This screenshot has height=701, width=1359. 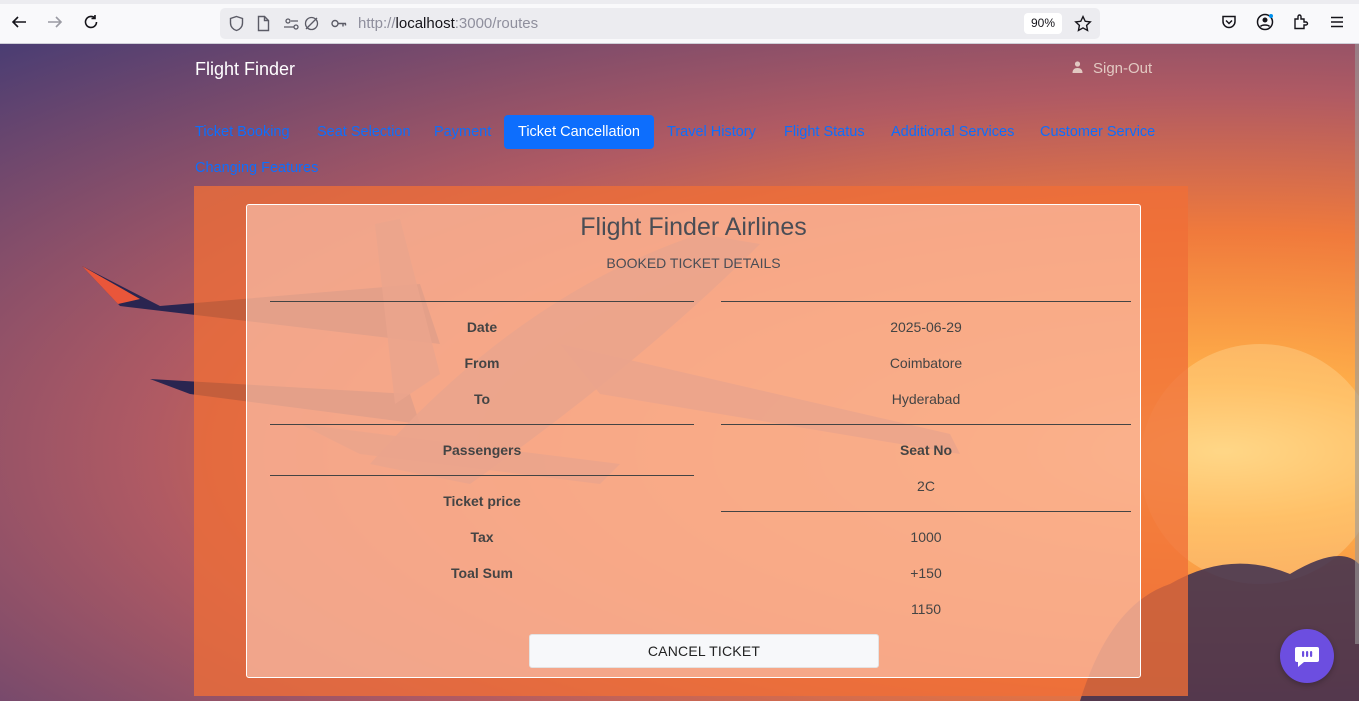 I want to click on from-label: From, so click(x=482, y=363).